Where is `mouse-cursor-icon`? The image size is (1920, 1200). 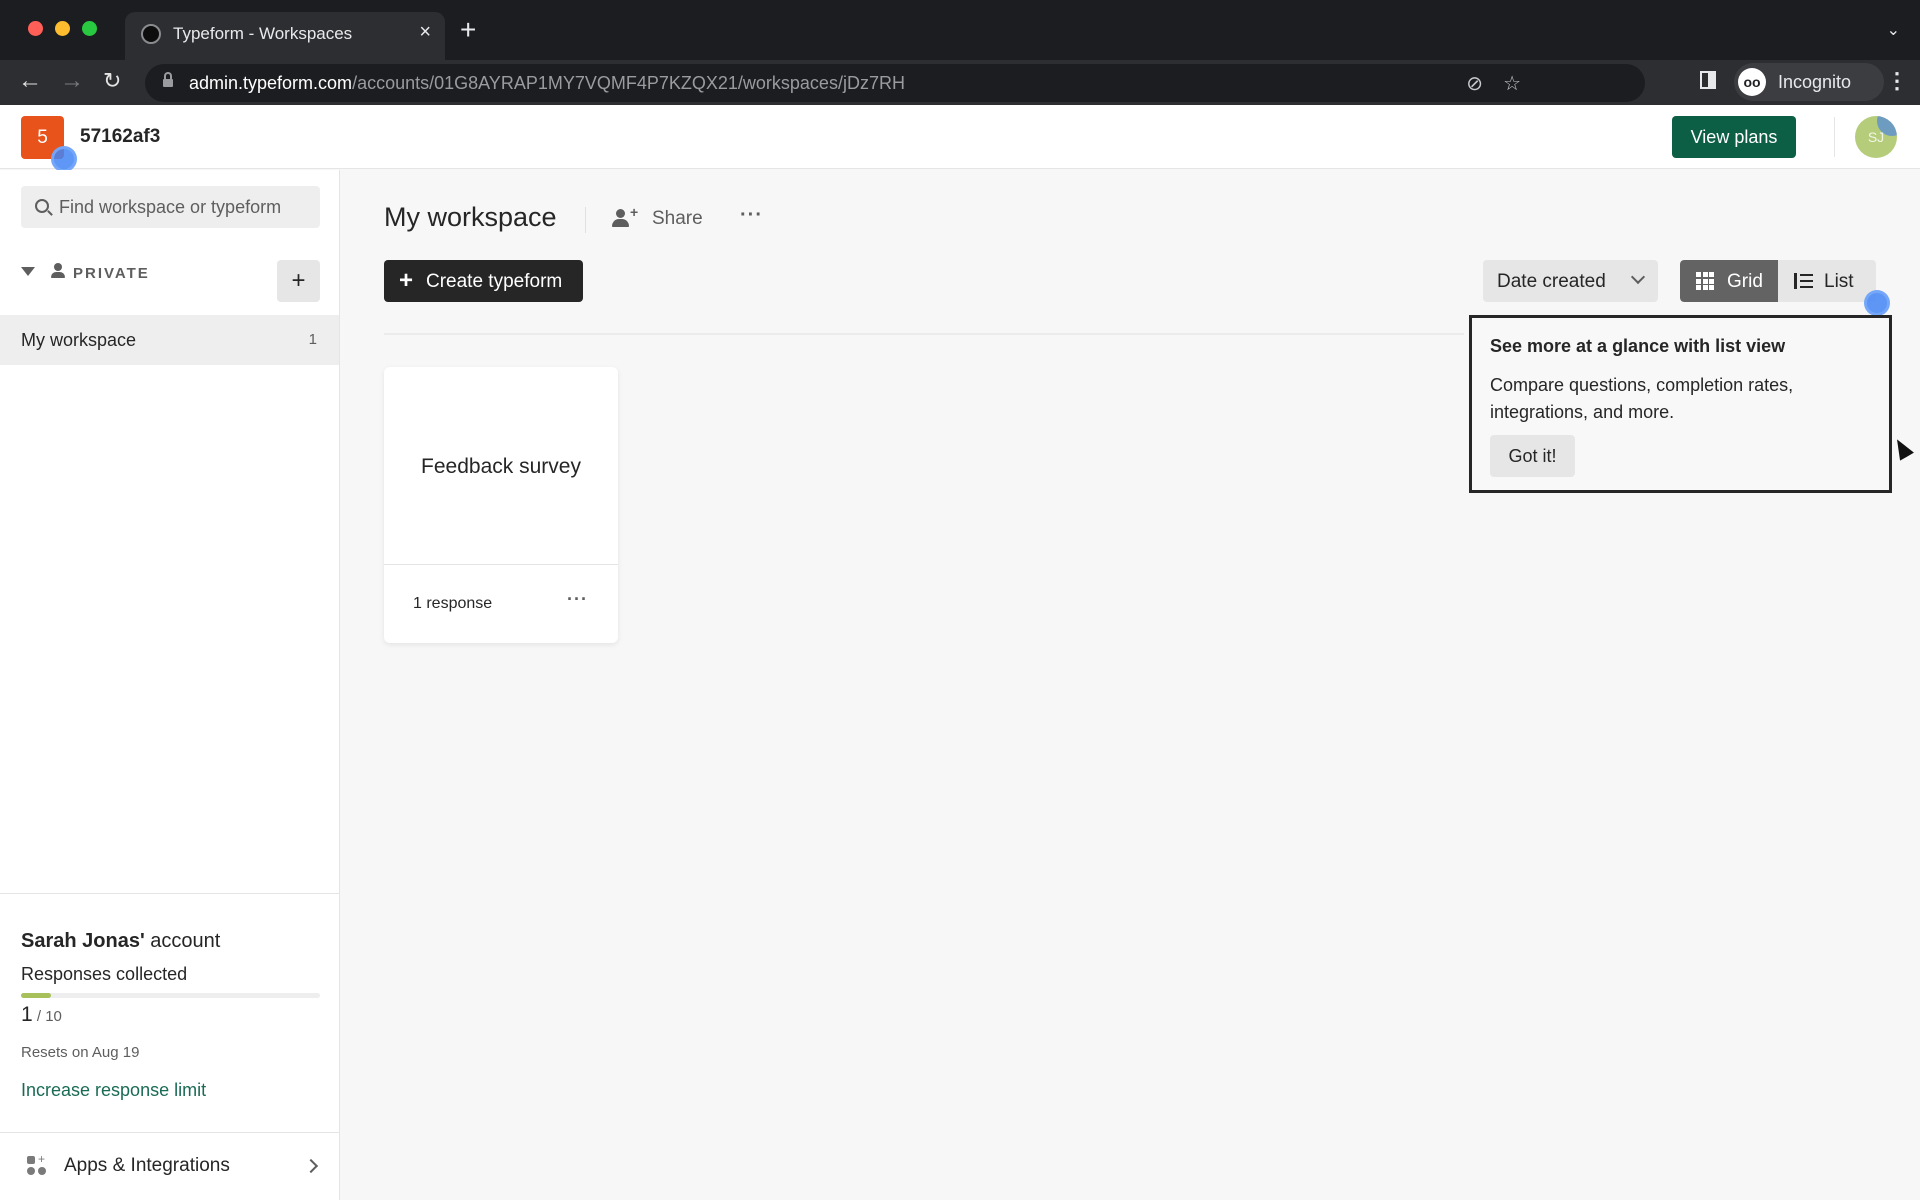 mouse-cursor-icon is located at coordinates (1902, 448).